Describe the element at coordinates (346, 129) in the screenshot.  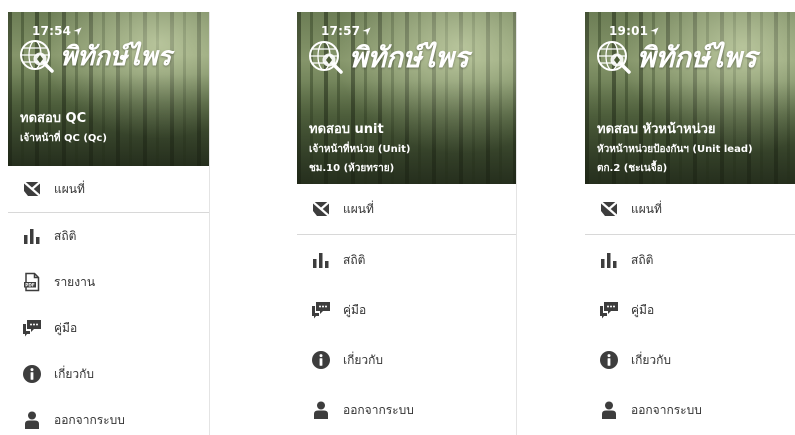
I see `user-name: ทดสอบ unit` at that location.